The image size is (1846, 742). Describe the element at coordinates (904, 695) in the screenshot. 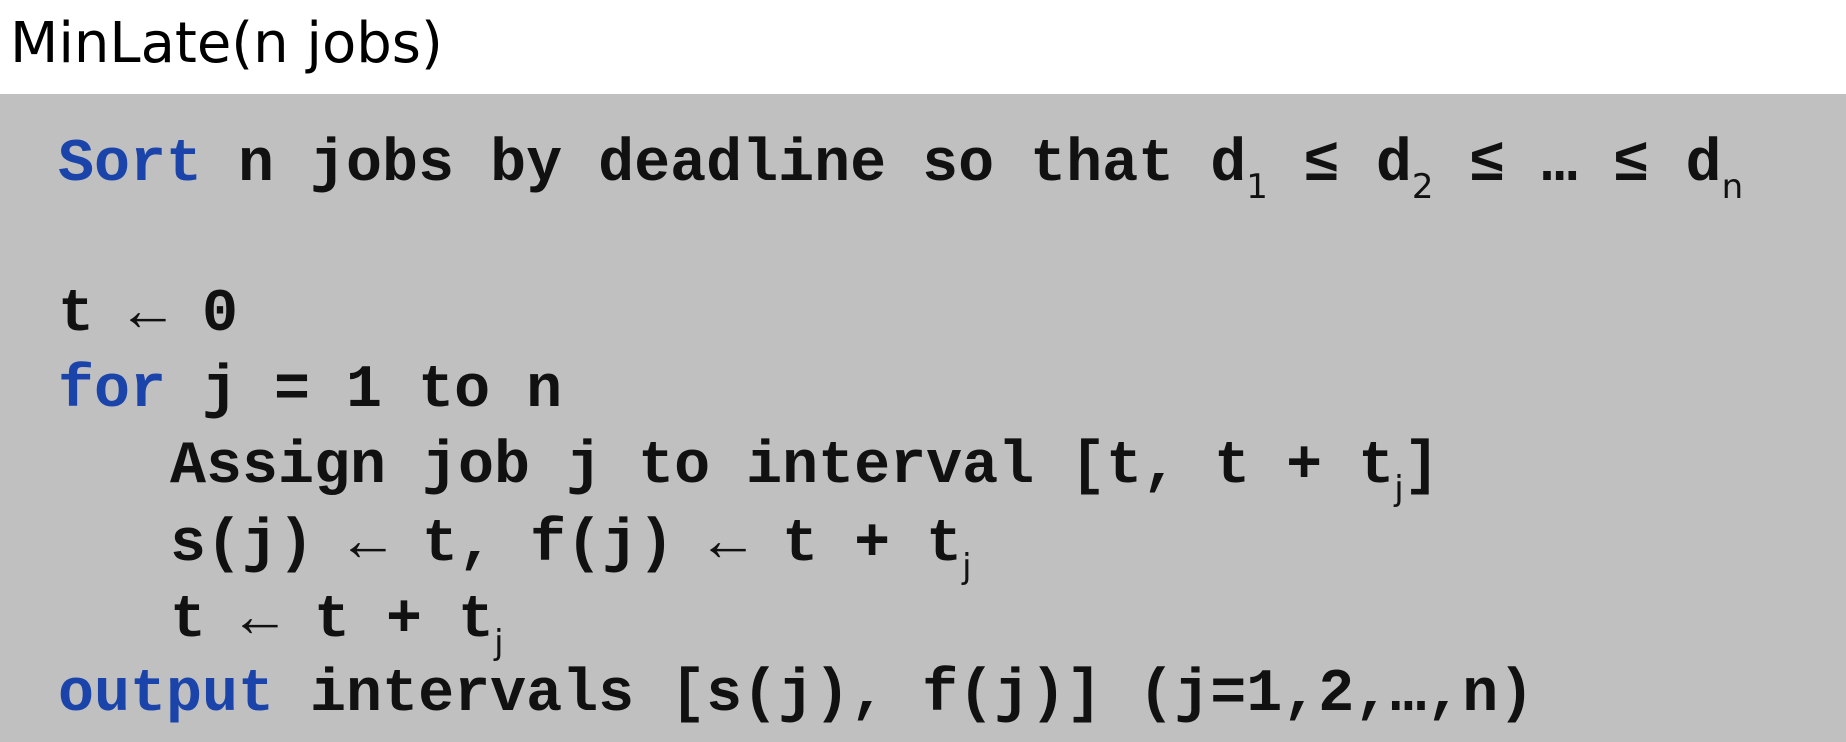

I see `output-text: intervals [s(j), f(j)] (j=1,2,…,n)` at that location.